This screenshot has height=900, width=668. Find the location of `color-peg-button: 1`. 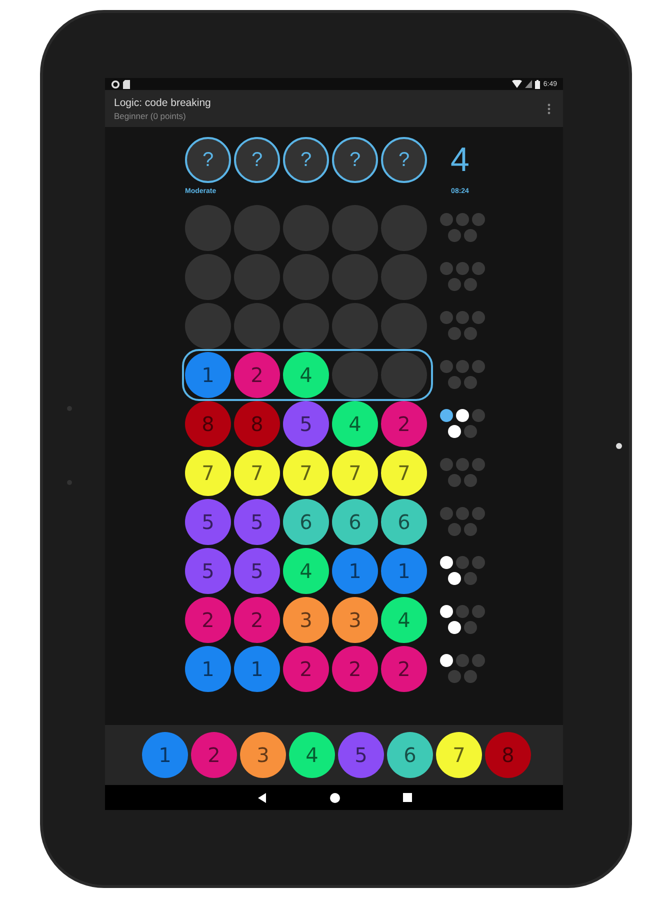

color-peg-button: 1 is located at coordinates (165, 755).